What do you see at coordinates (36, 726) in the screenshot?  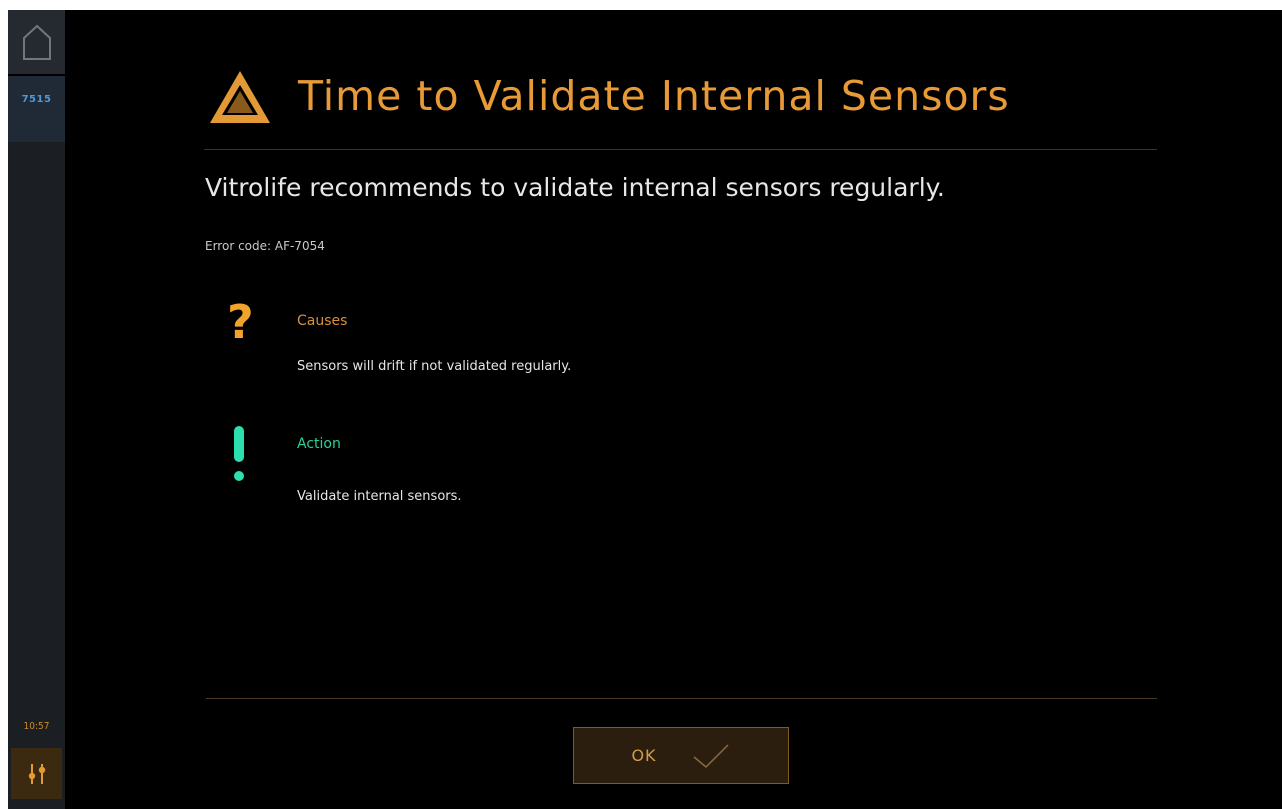 I see `clock-time: 10:57` at bounding box center [36, 726].